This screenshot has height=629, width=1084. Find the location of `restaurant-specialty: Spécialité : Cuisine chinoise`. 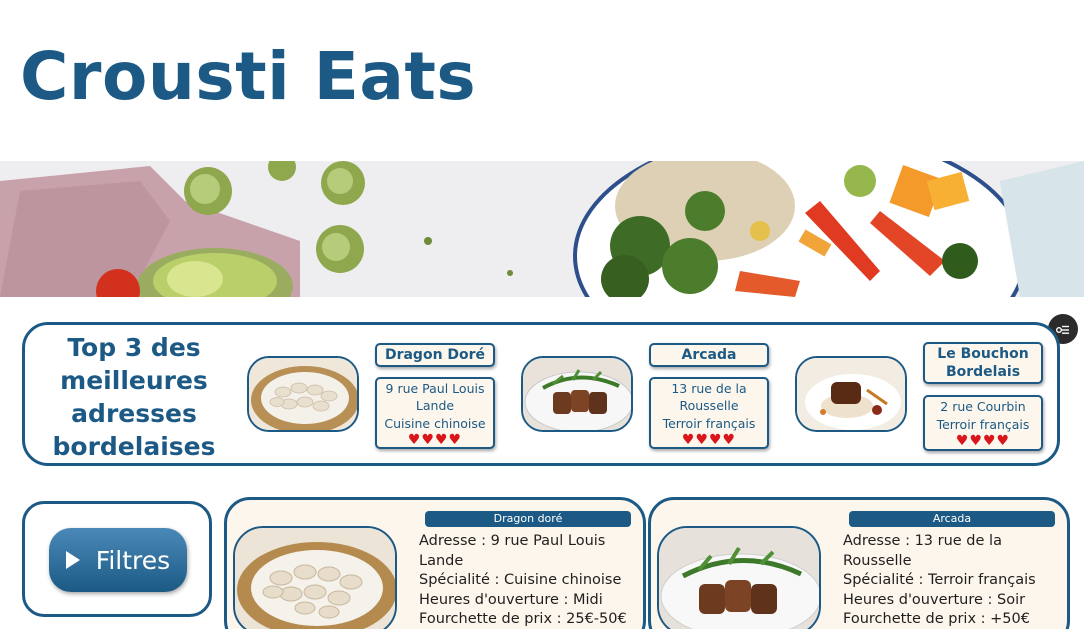

restaurant-specialty: Spécialité : Cuisine chinoise is located at coordinates (520, 580).